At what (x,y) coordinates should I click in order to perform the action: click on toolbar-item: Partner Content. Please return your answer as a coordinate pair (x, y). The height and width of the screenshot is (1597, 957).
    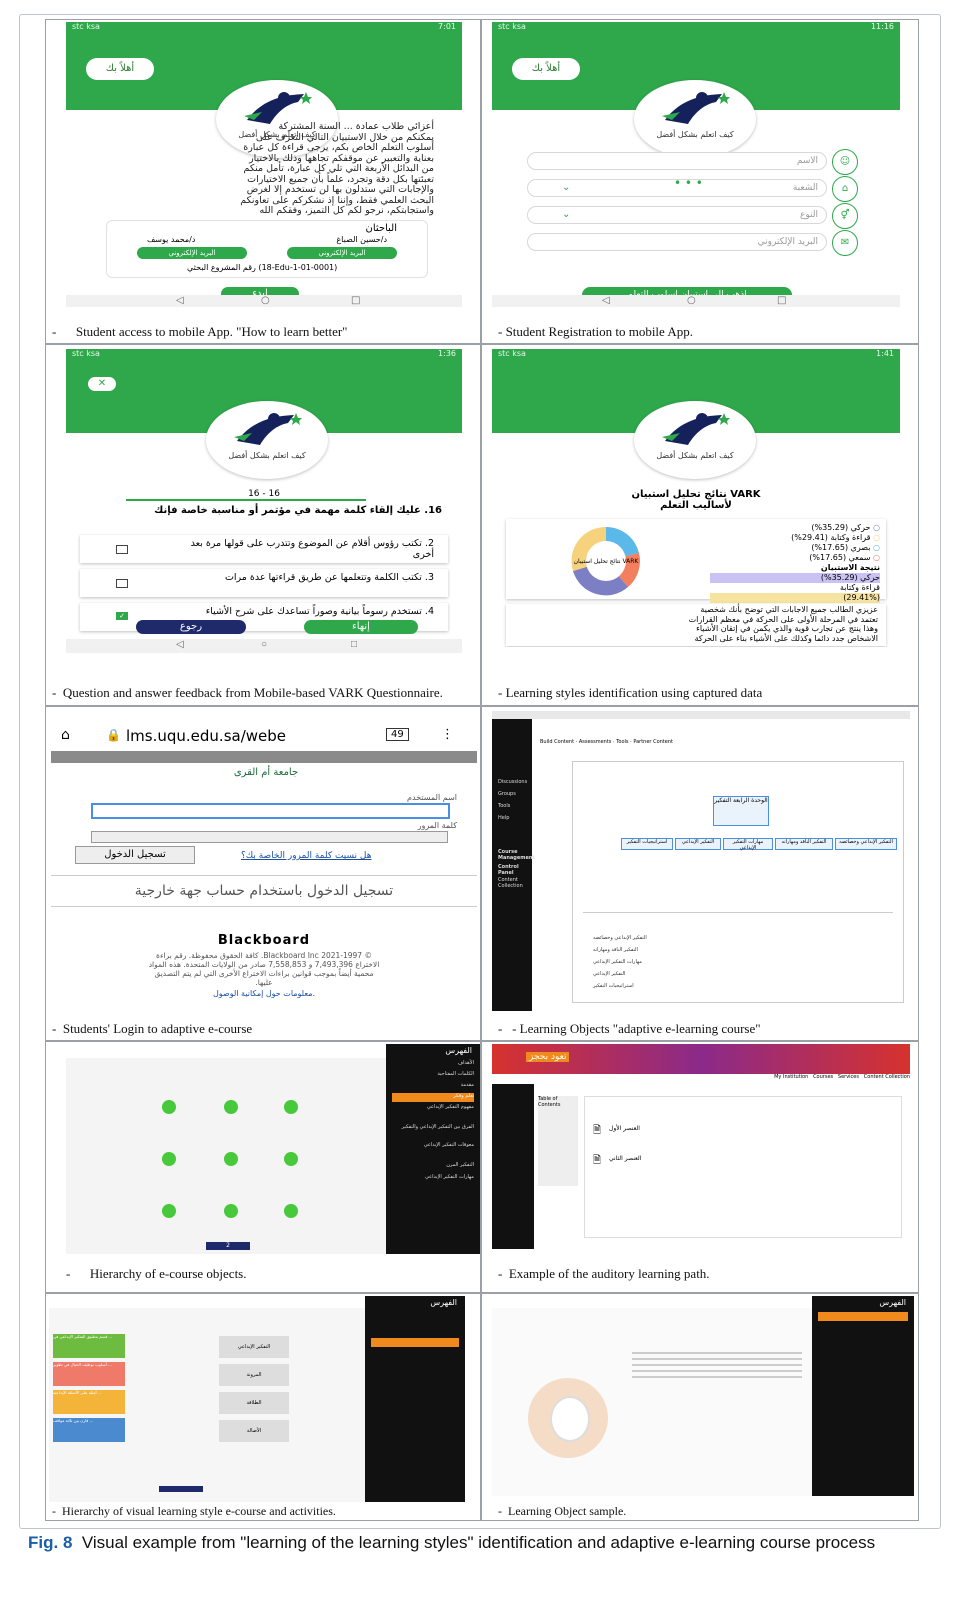
    Looking at the image, I should click on (653, 742).